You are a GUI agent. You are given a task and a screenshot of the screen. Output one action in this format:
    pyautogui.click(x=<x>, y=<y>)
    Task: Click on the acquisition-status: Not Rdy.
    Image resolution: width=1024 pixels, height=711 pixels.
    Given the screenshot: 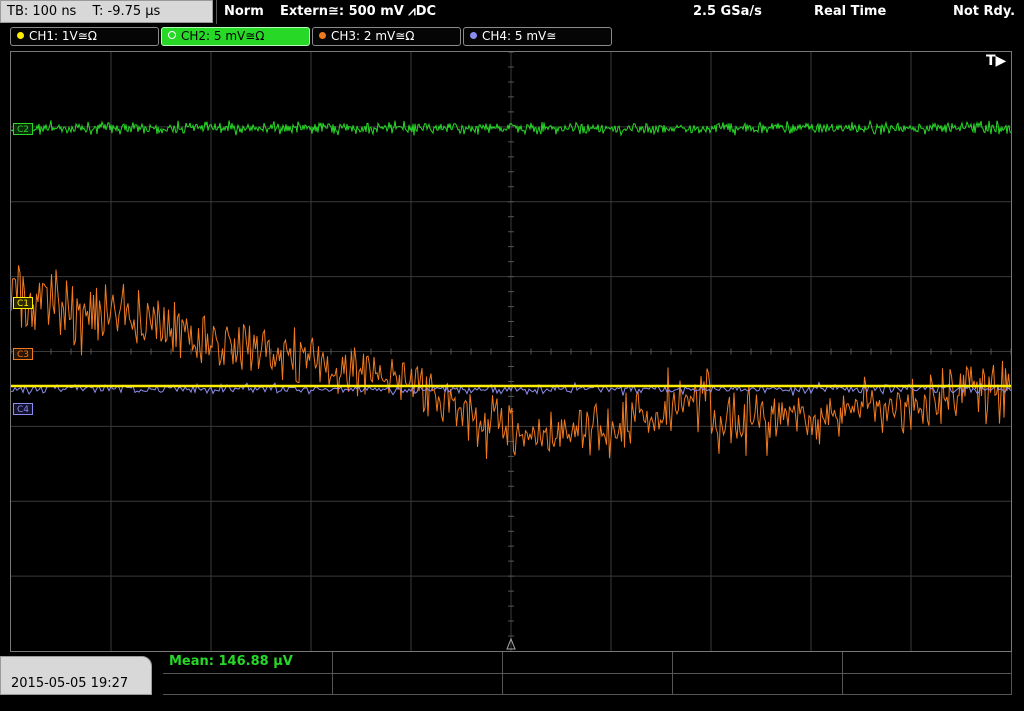 What is the action you would take?
    pyautogui.click(x=984, y=11)
    